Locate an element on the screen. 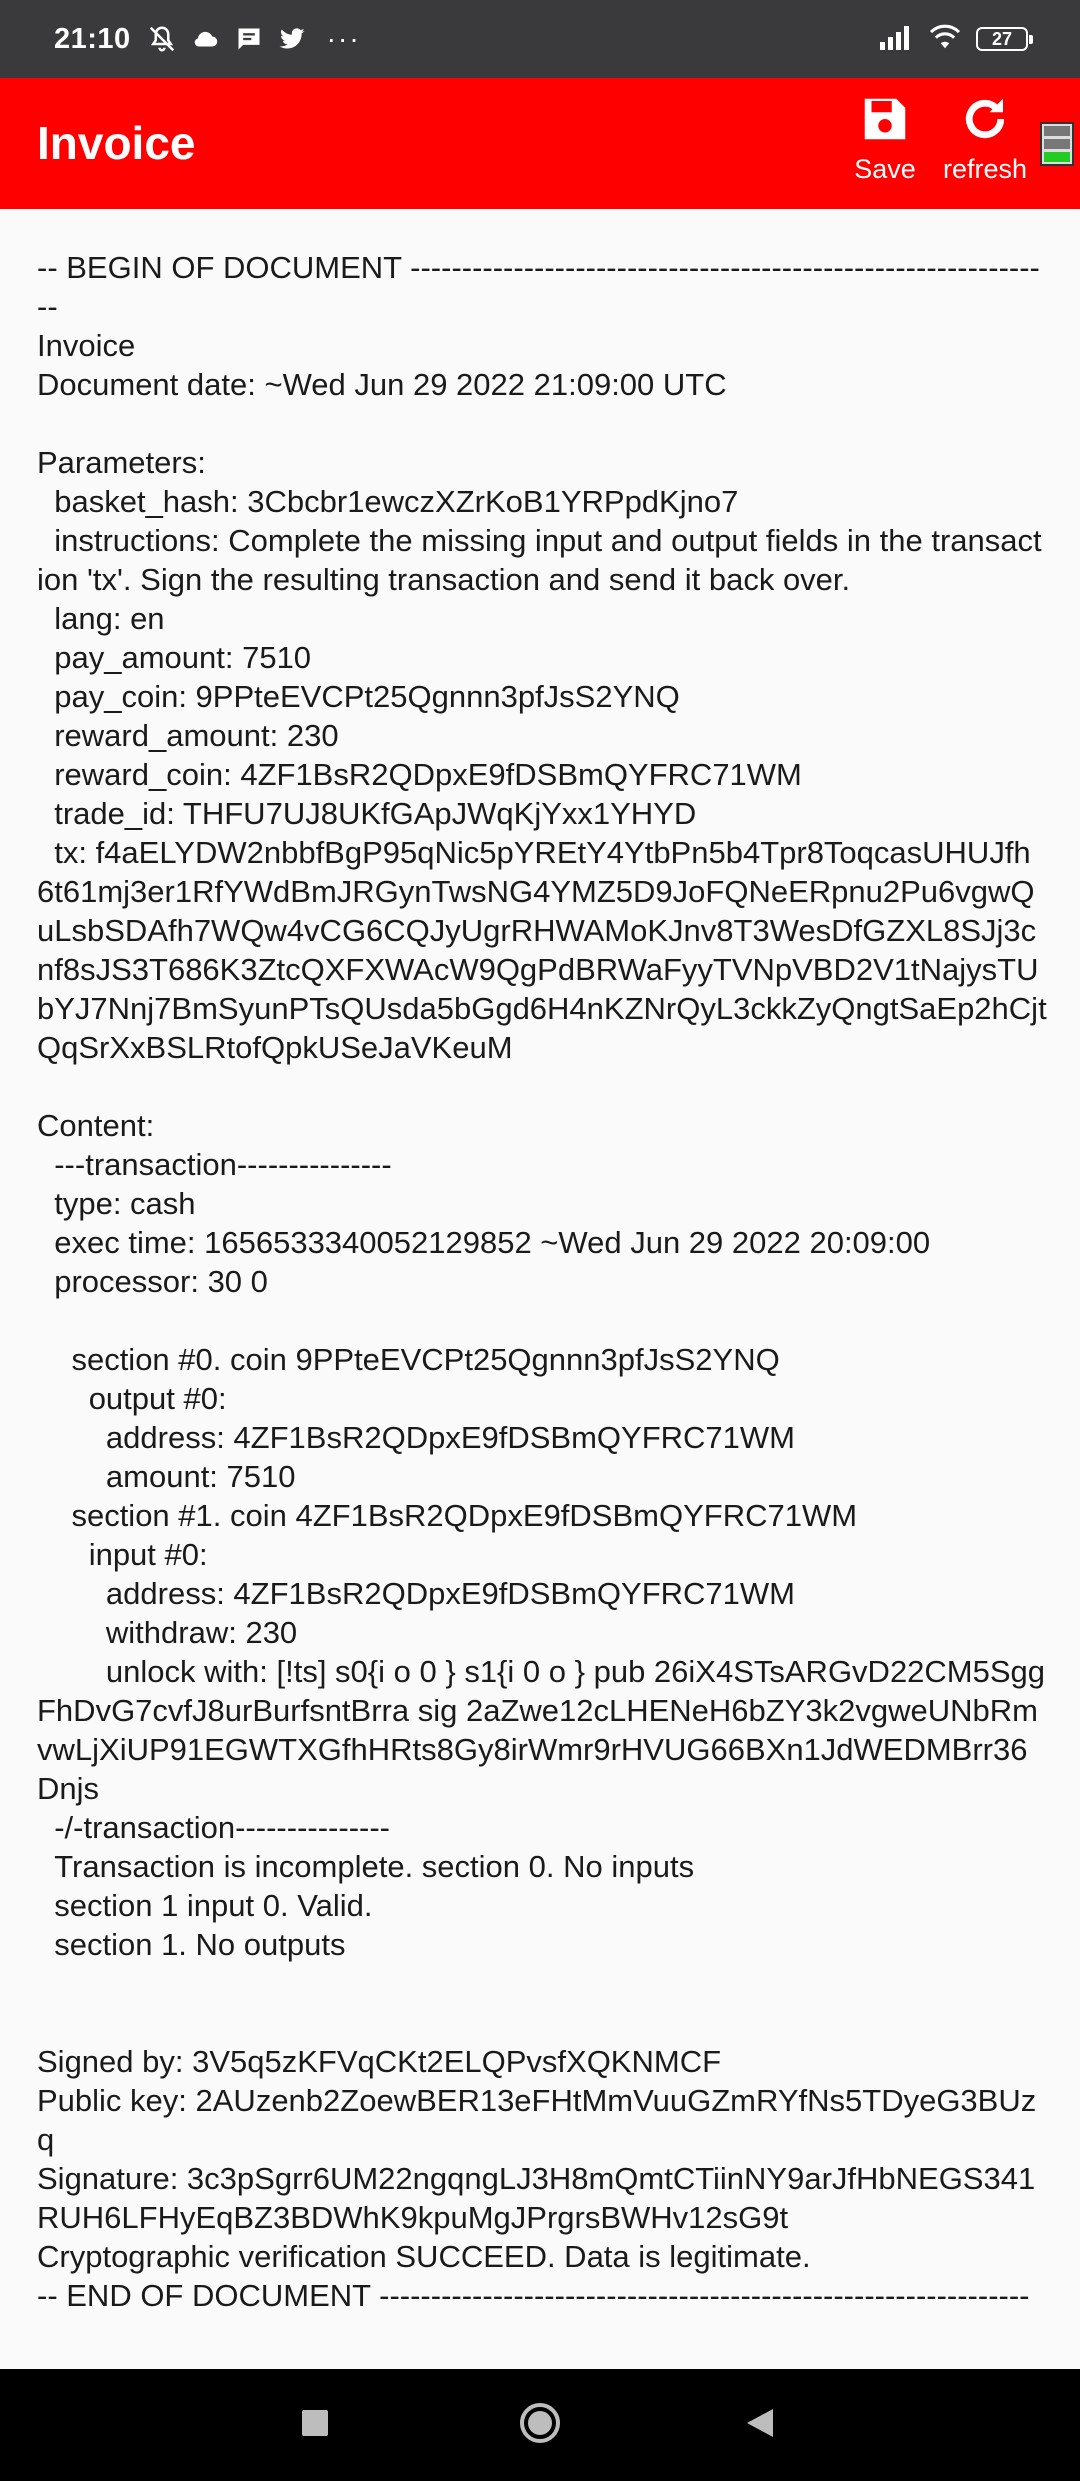  document-line: section 1 input 0. Valid. is located at coordinates (205, 1905).